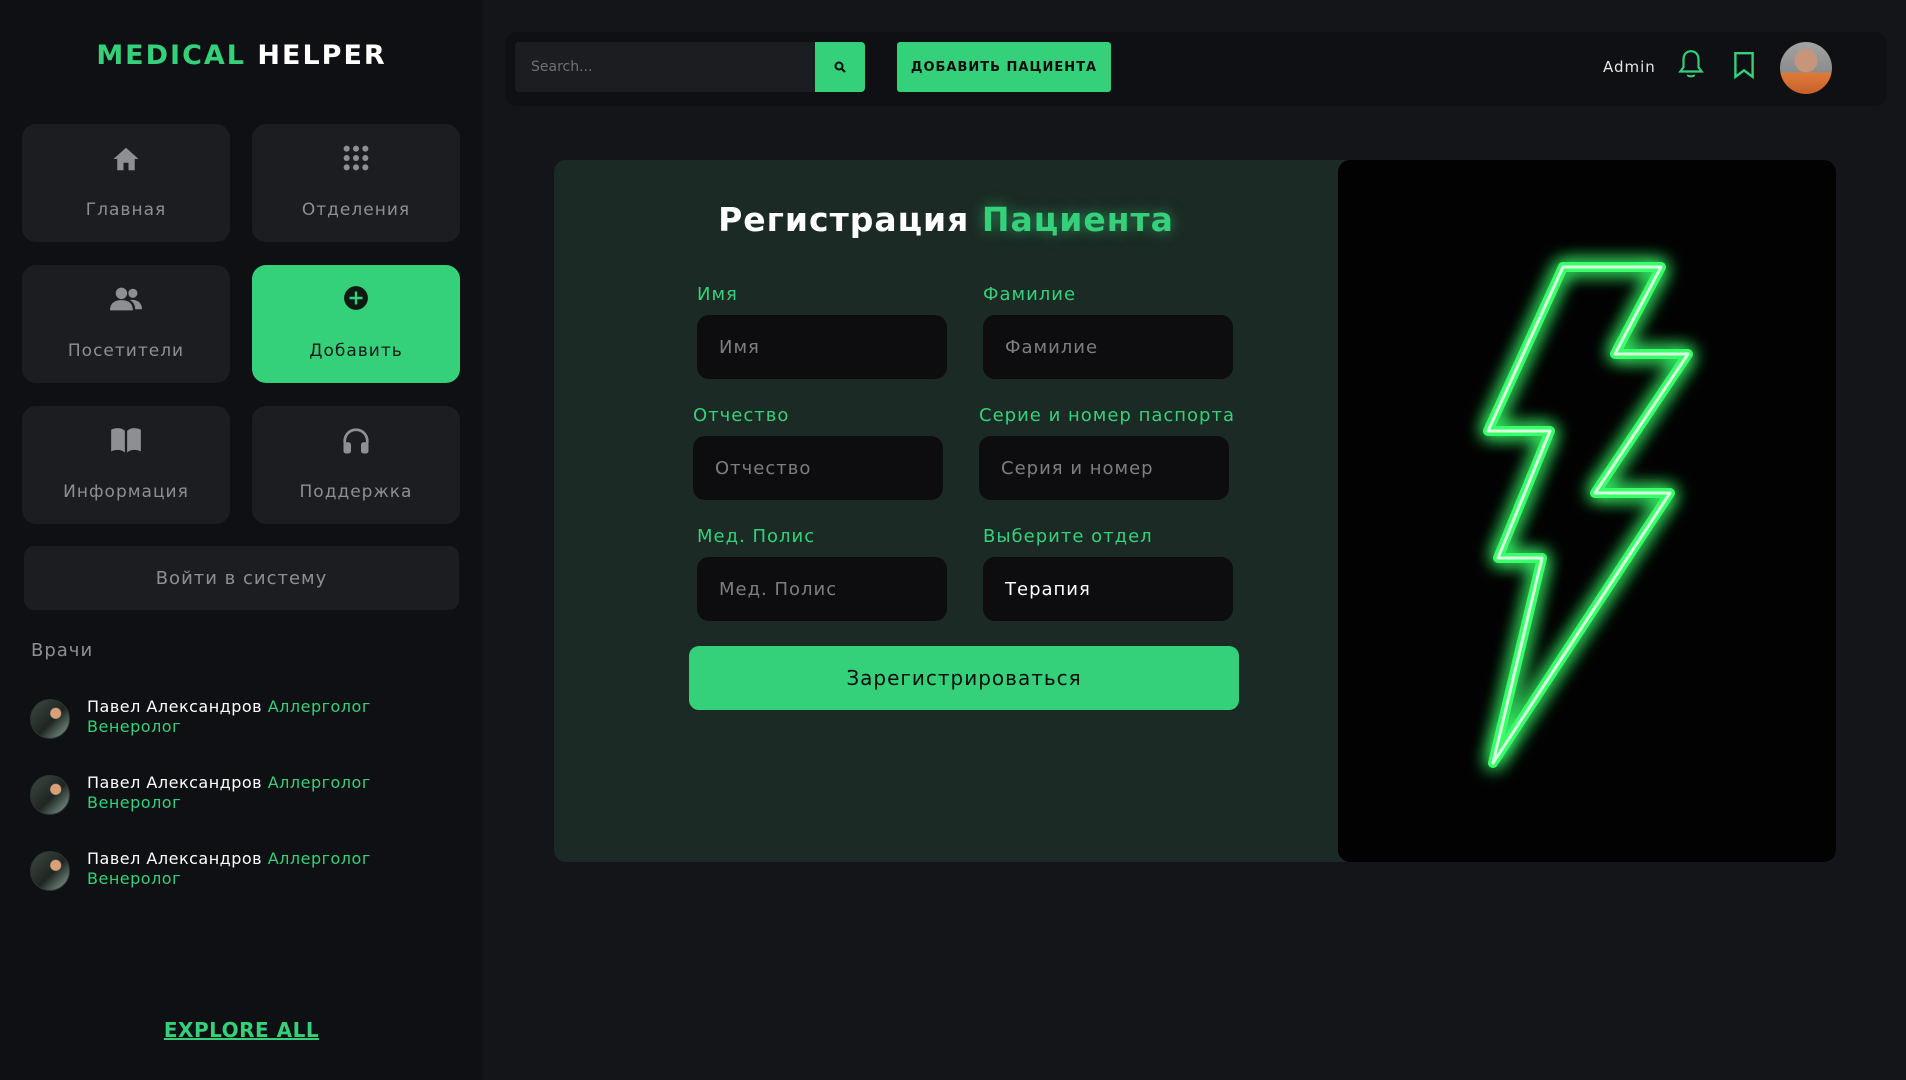 This screenshot has width=1906, height=1080. I want to click on users-icon, so click(126, 301).